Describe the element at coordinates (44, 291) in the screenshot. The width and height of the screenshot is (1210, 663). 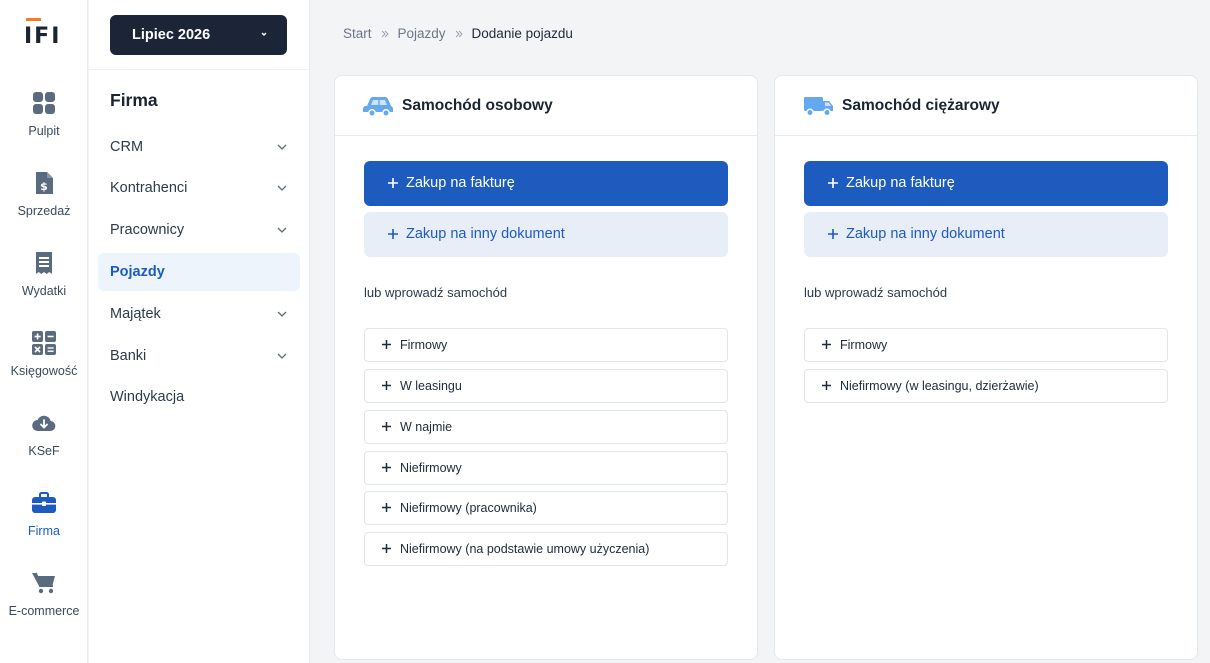
I see `rail-label: Wydatki` at that location.